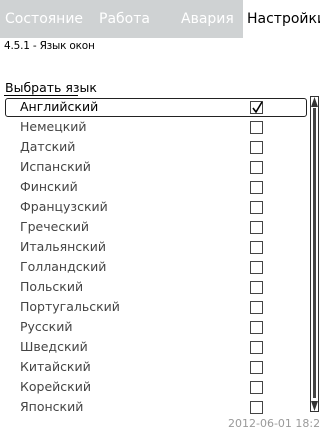 This screenshot has height=430, width=320. Describe the element at coordinates (281, 19) in the screenshot. I see `tab-settings: Настройки` at that location.